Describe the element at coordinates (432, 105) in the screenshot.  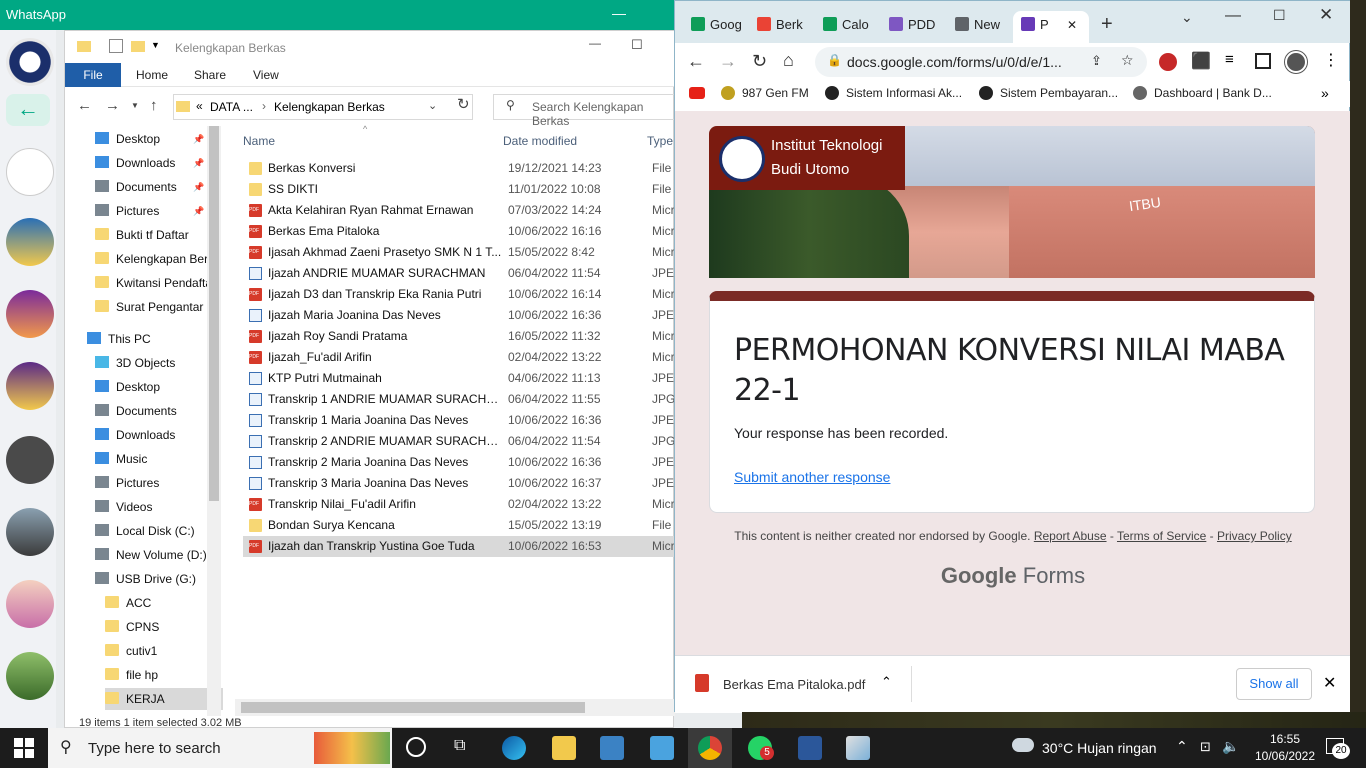
I see `chevron-down-icon: ⌄` at that location.